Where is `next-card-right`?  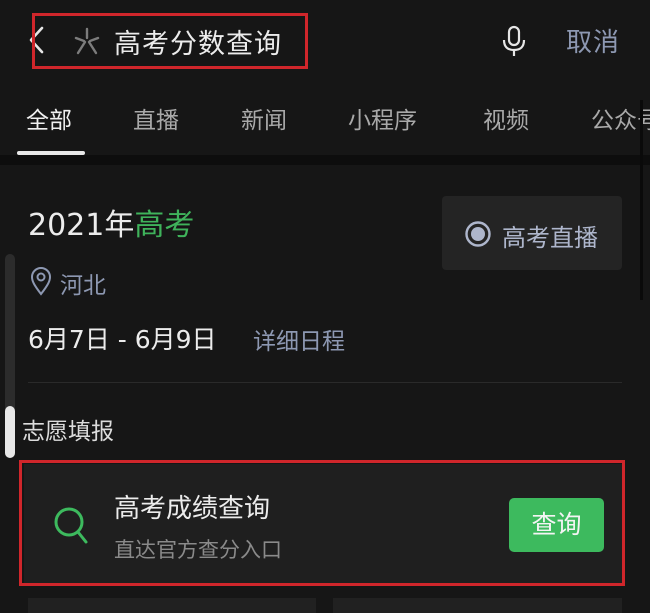 next-card-right is located at coordinates (477, 605).